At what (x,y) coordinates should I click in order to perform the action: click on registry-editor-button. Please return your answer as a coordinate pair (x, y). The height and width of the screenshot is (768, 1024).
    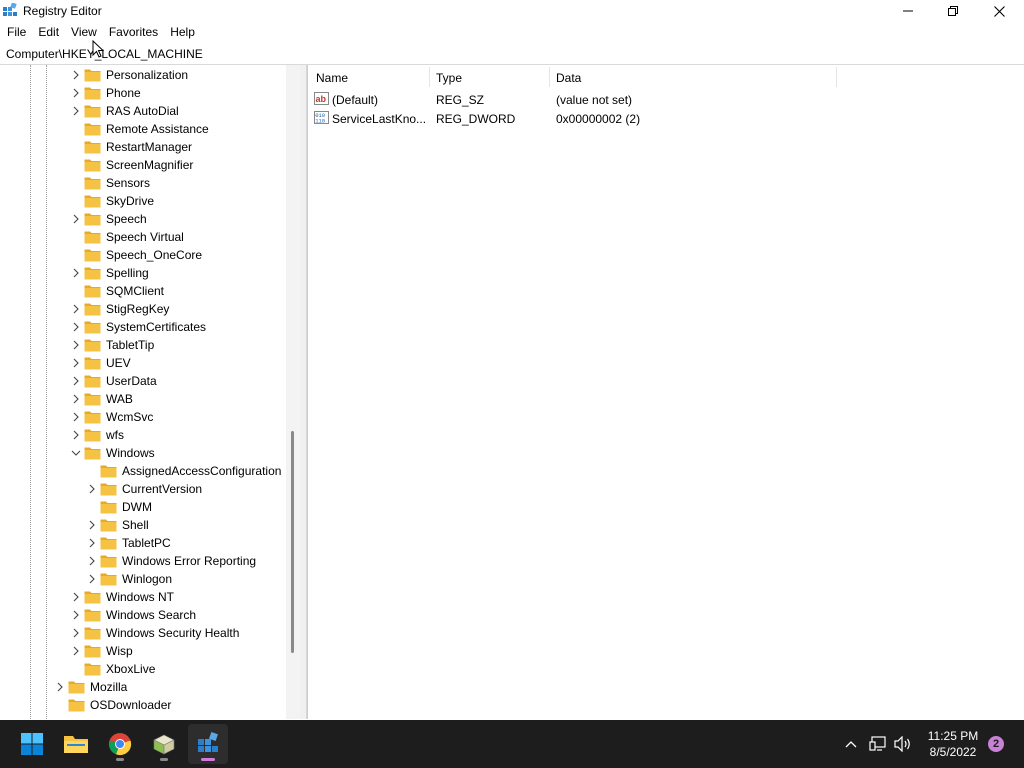
    Looking at the image, I should click on (208, 744).